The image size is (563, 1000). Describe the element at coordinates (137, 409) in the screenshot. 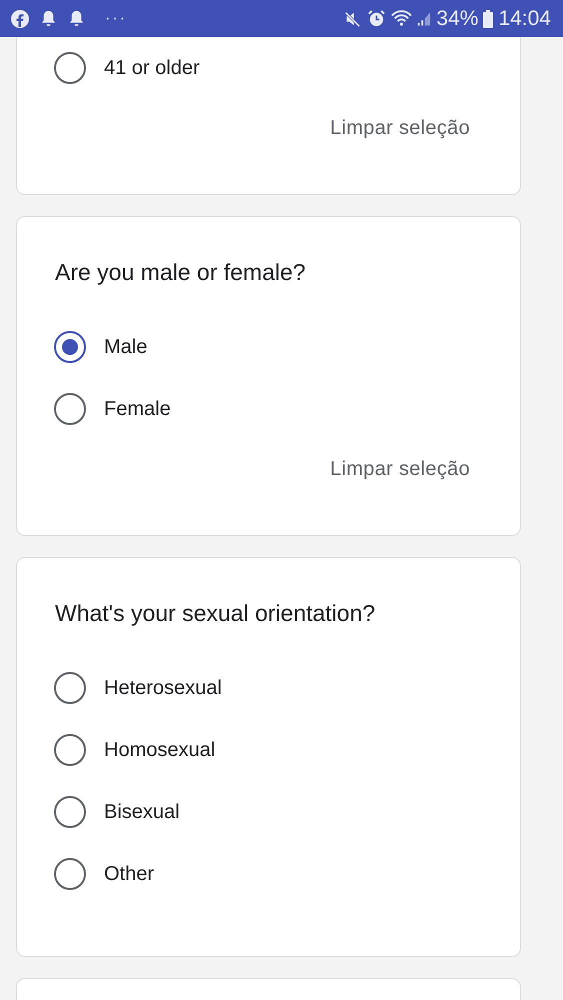

I see `option-label: Female` at that location.